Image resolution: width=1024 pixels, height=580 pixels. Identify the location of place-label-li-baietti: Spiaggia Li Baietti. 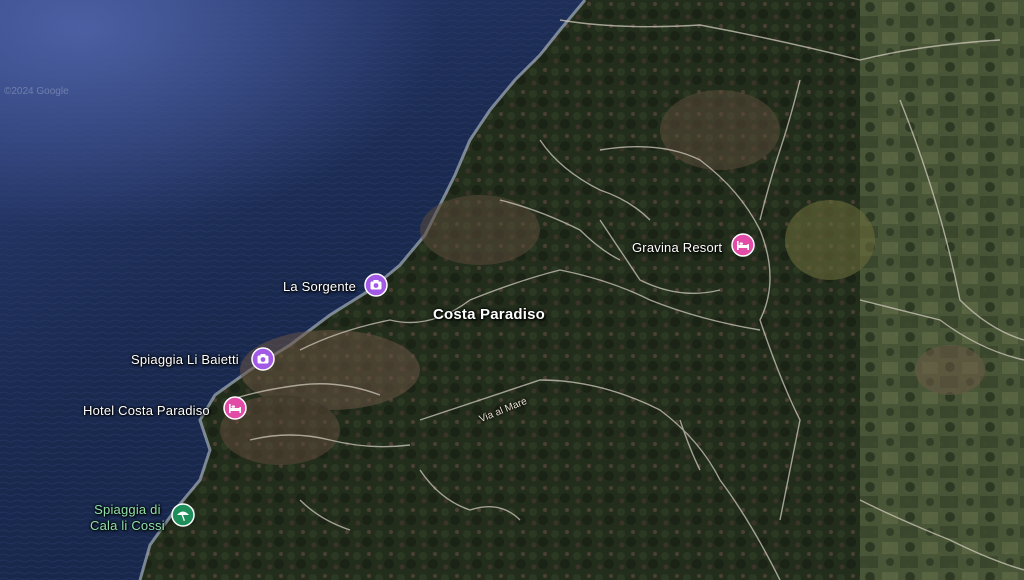
(185, 359).